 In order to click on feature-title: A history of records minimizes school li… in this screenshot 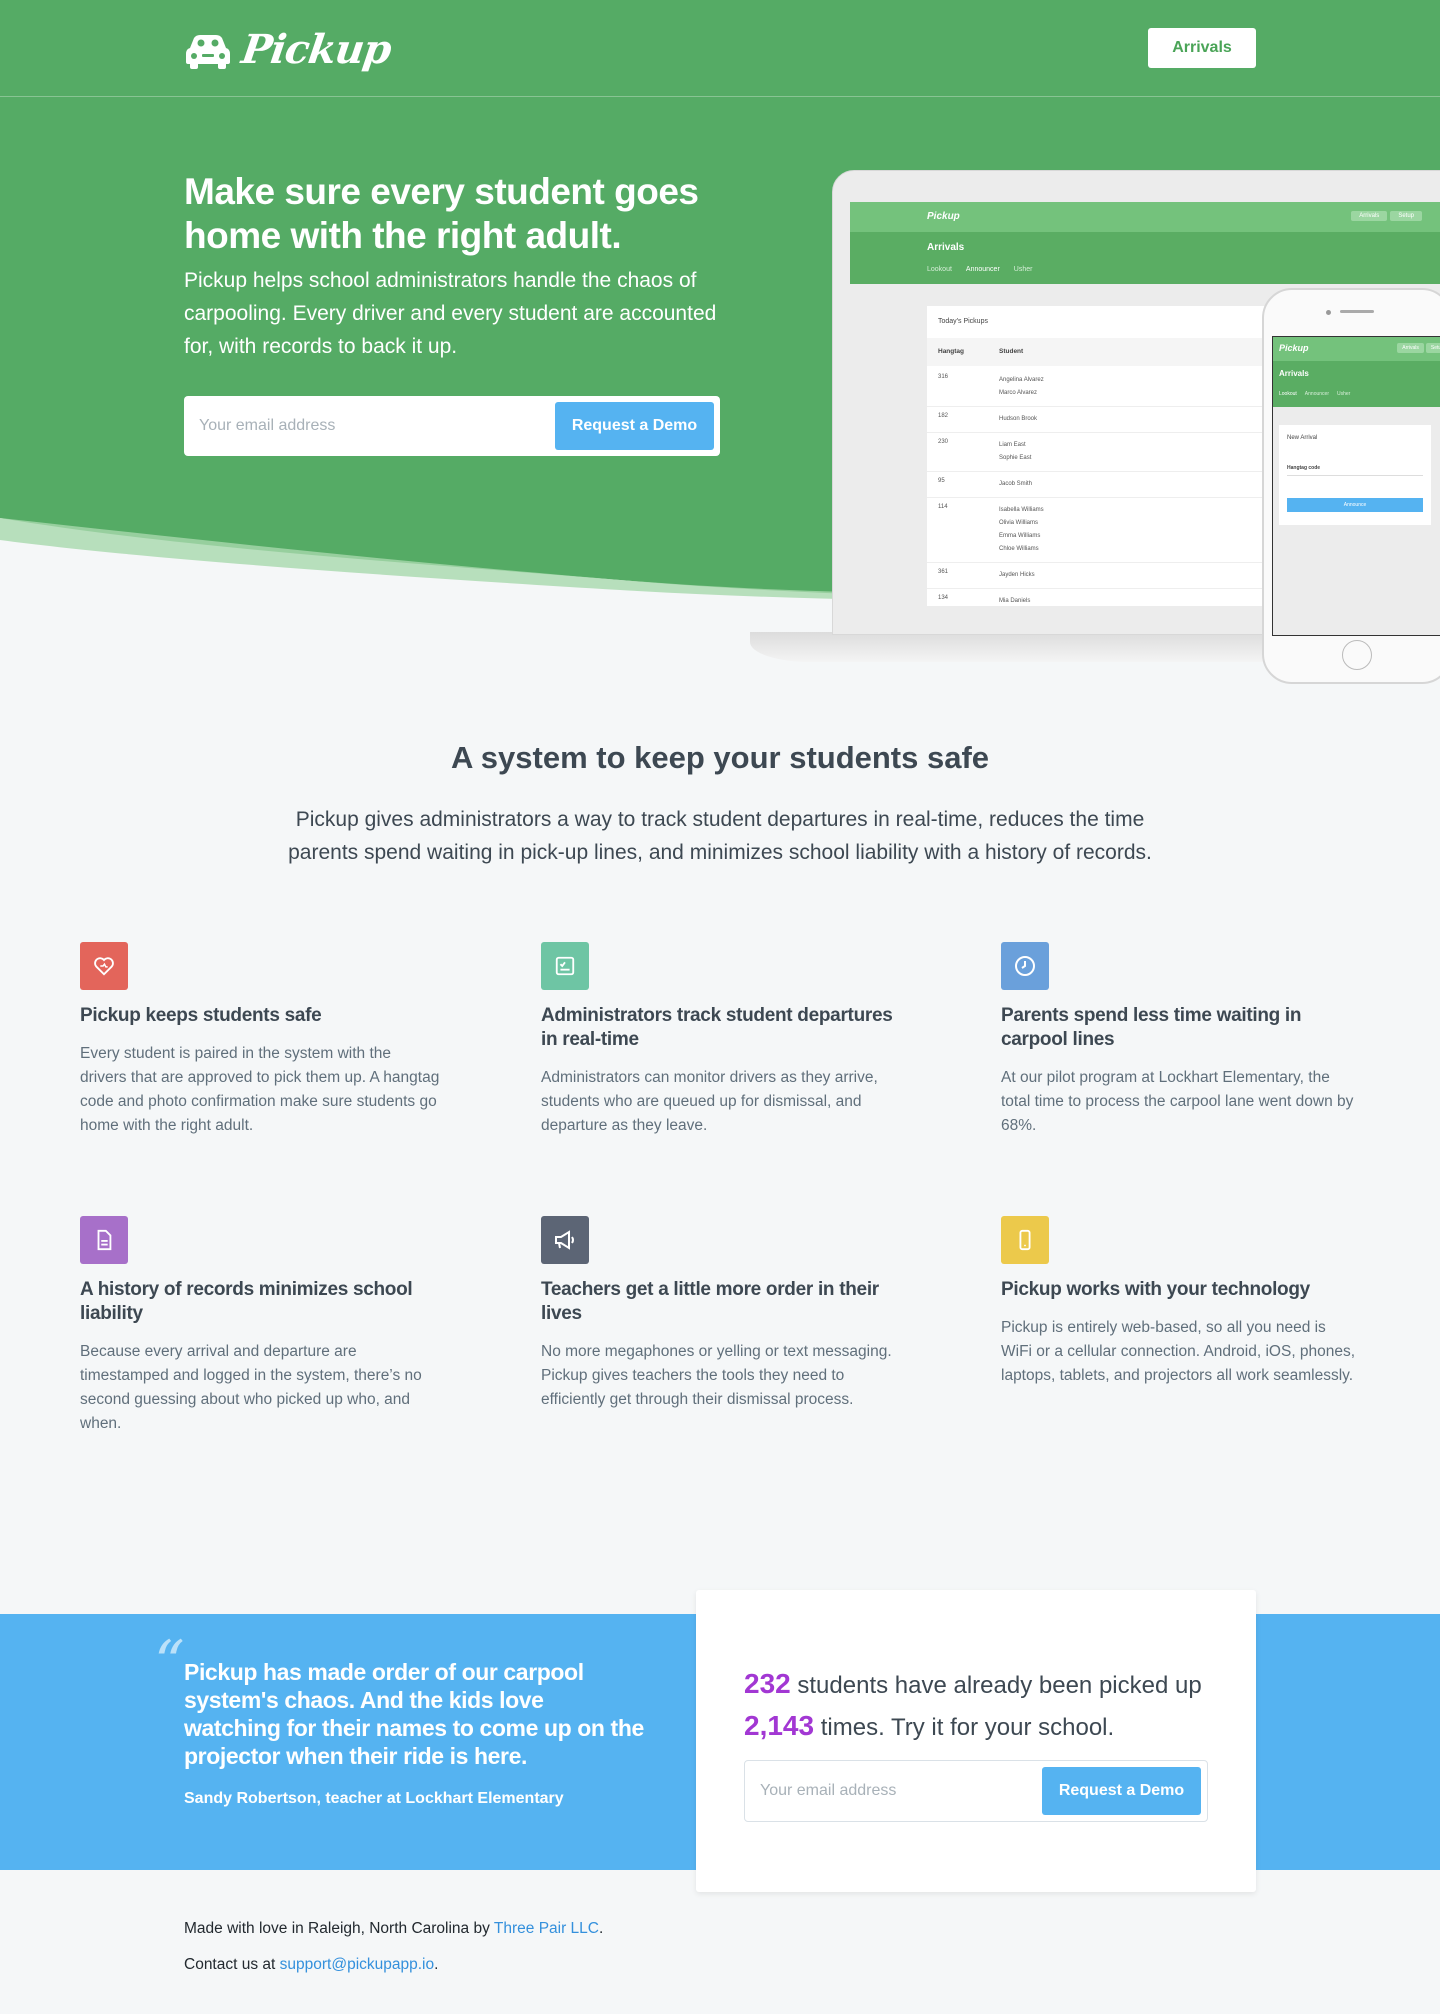, I will do `click(246, 1301)`.